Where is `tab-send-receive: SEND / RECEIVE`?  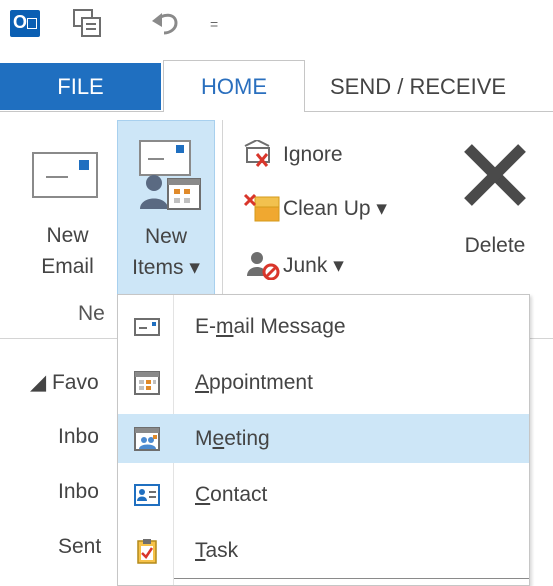
tab-send-receive: SEND / RECEIVE is located at coordinates (441, 86).